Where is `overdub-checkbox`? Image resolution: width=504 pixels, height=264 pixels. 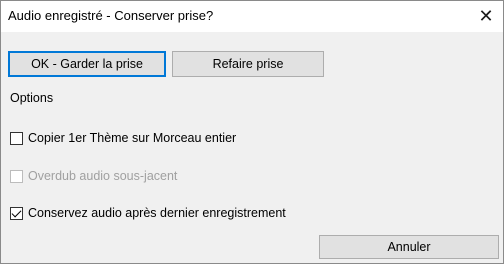 overdub-checkbox is located at coordinates (16, 176).